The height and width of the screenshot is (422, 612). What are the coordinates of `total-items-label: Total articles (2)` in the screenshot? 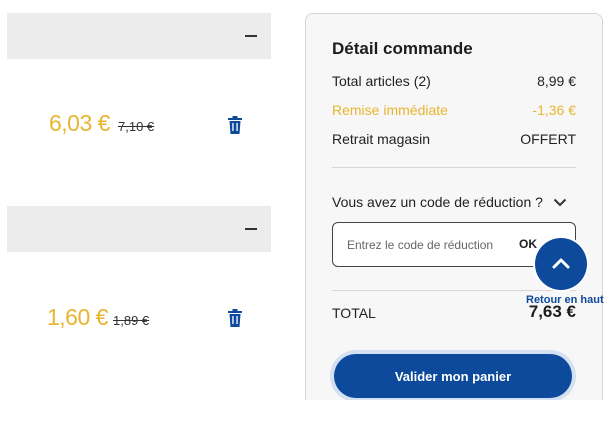 It's located at (381, 81).